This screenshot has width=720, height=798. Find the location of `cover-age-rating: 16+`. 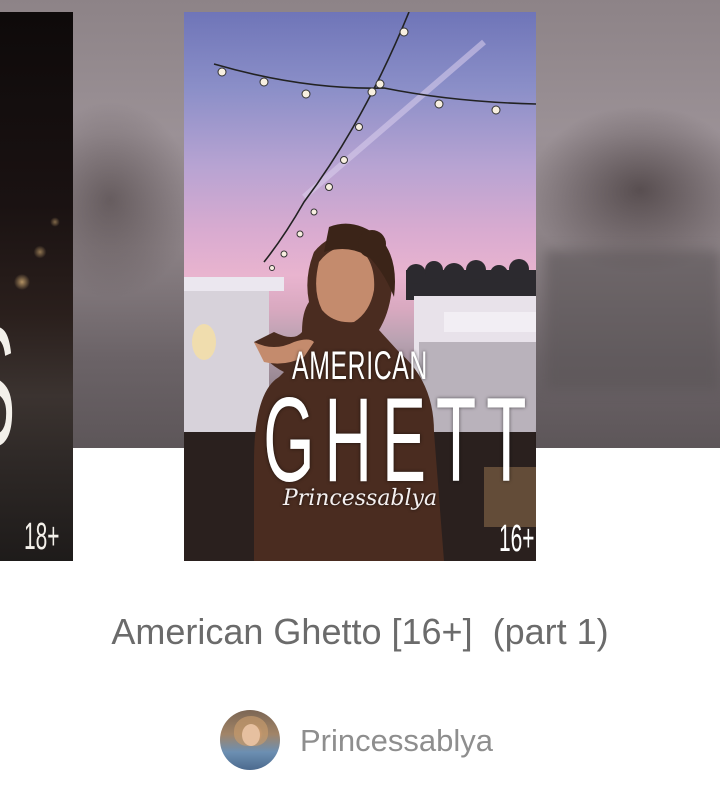

cover-age-rating: 16+ is located at coordinates (516, 539).